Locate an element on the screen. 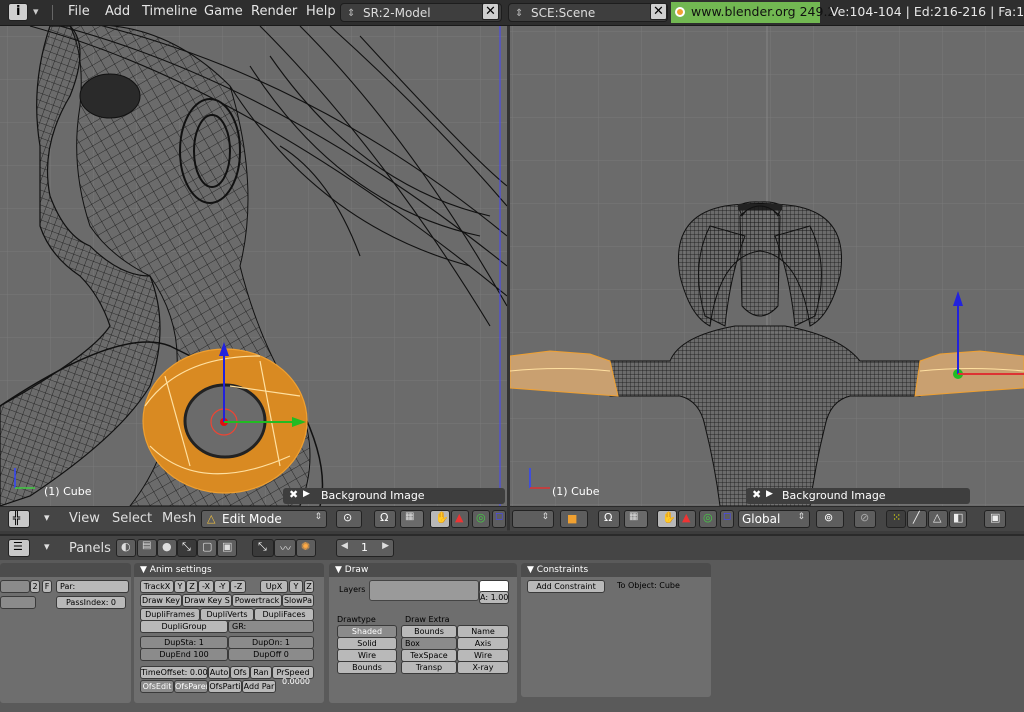 This screenshot has height=712, width=1024. pivot-button: ⊙ is located at coordinates (349, 519).